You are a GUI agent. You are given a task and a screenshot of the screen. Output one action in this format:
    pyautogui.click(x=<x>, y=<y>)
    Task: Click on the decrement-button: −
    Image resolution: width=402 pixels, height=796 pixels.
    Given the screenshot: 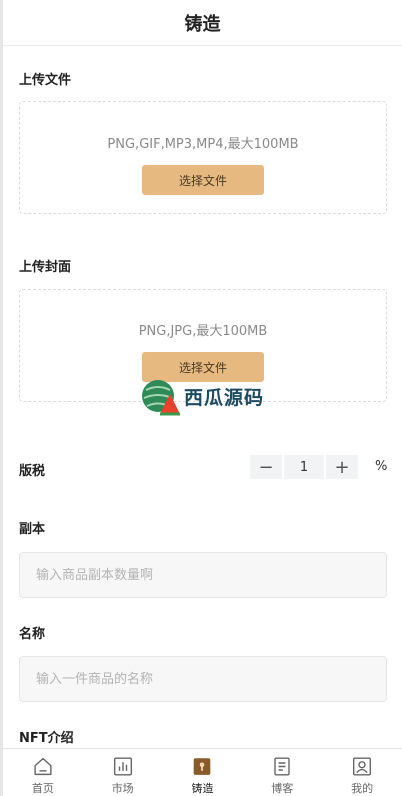 What is the action you would take?
    pyautogui.click(x=266, y=467)
    